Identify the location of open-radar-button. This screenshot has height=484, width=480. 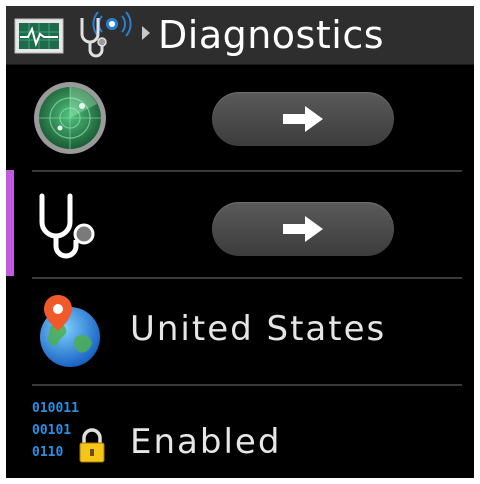
(303, 119).